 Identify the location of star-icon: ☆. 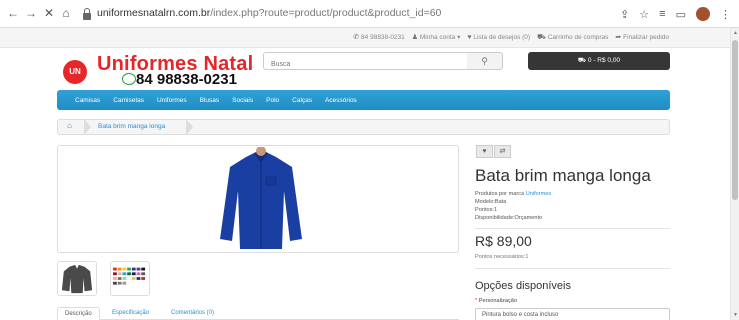
(644, 14).